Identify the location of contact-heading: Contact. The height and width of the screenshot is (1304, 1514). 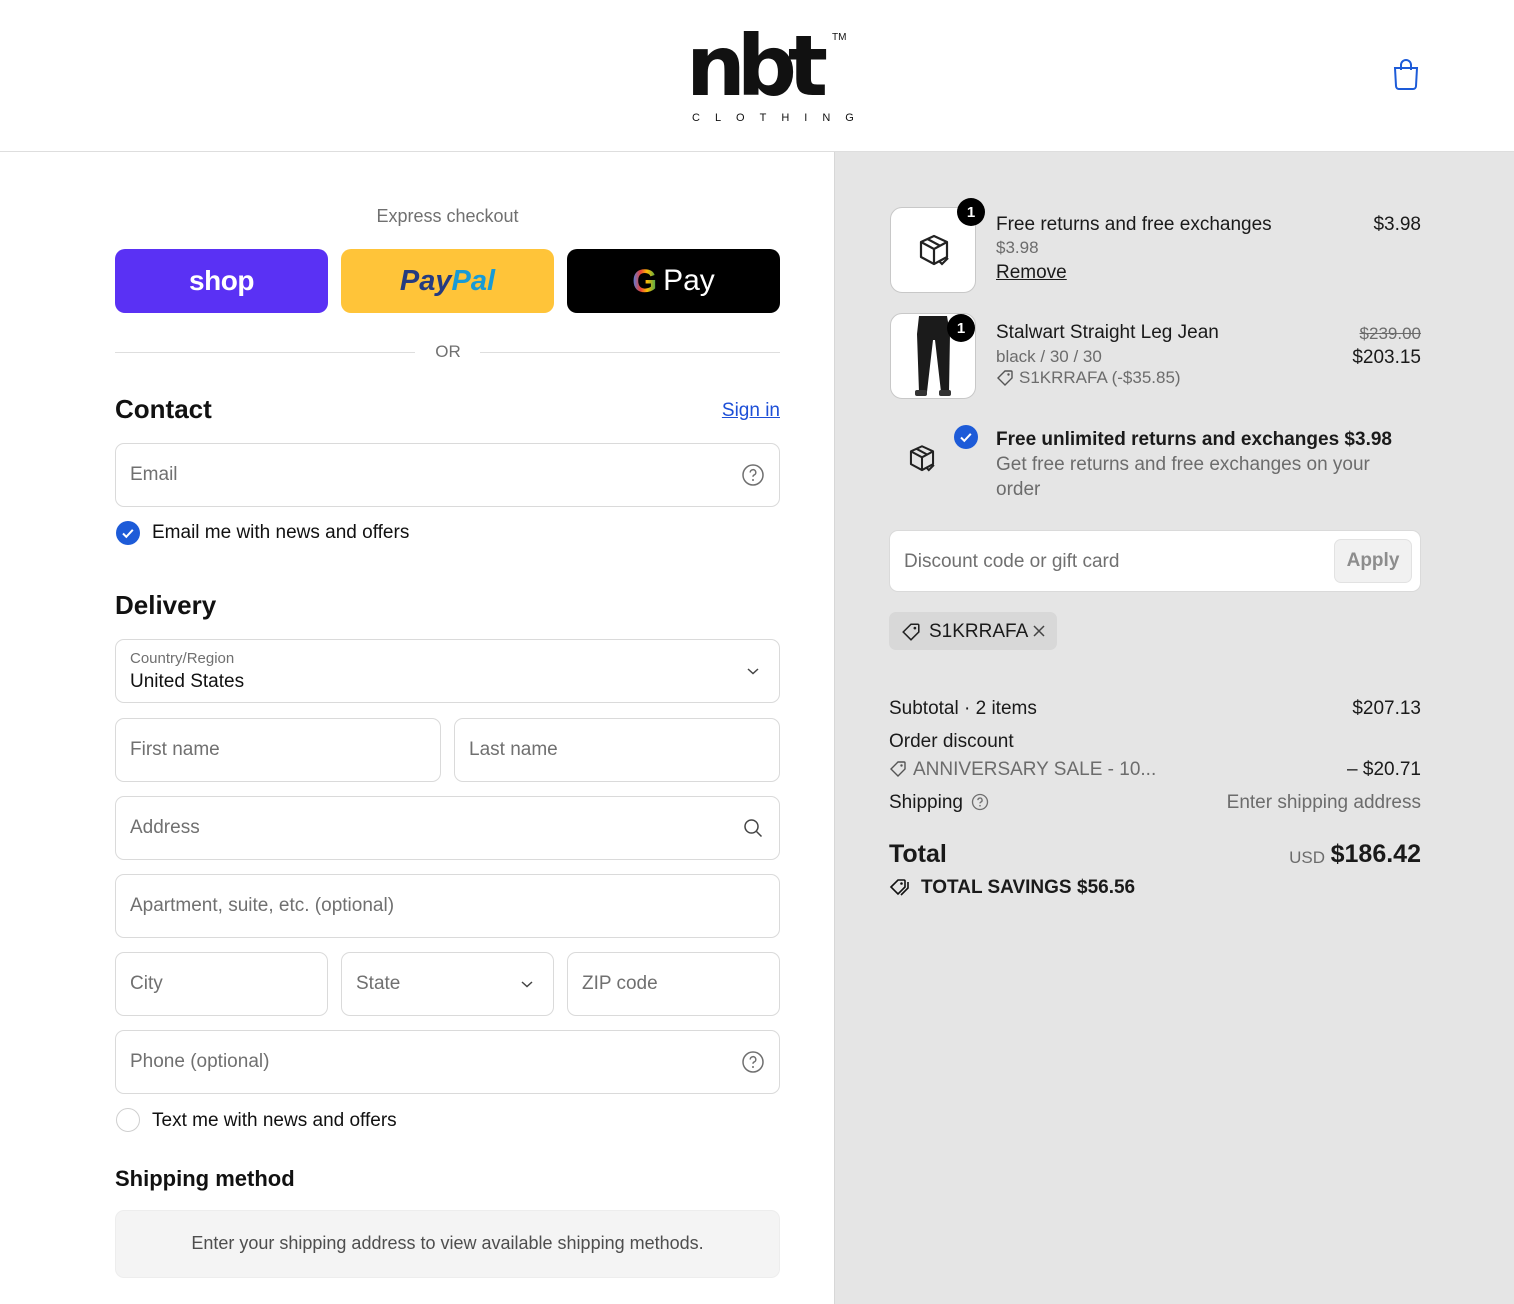
(163, 409).